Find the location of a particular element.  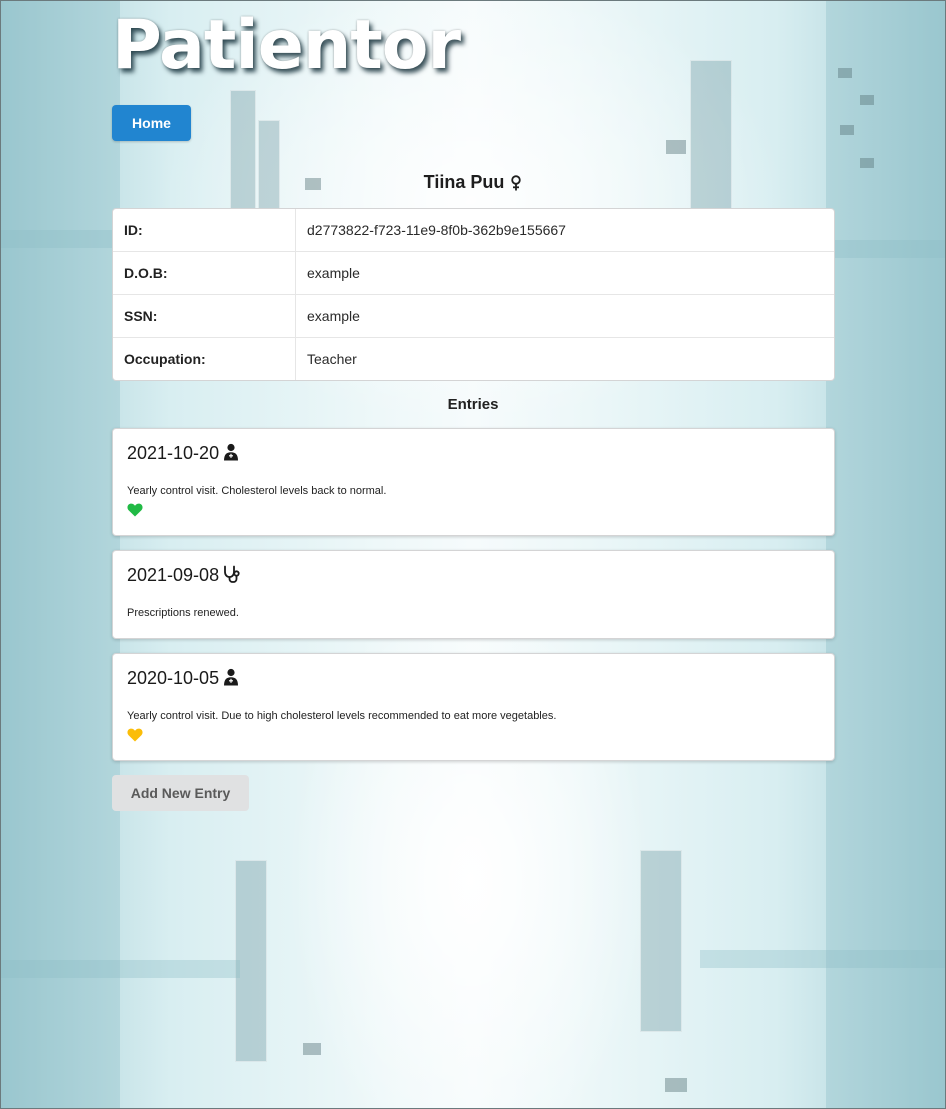

entry-header: 2021-10-20 is located at coordinates (183, 454).